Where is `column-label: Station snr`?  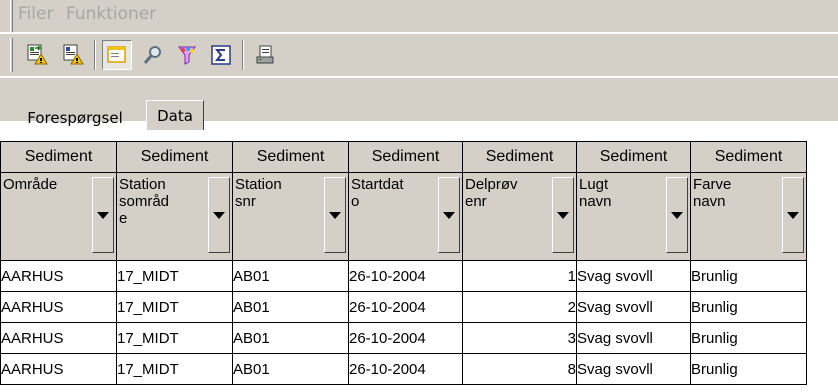
column-label: Station snr is located at coordinates (258, 193).